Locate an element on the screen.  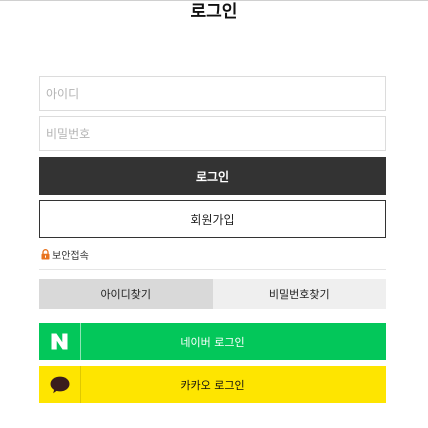
password-field is located at coordinates (212, 133).